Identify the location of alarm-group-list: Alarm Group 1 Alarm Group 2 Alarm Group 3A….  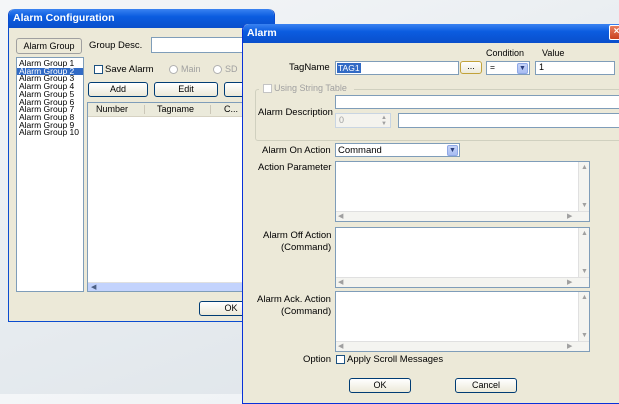
(50, 174).